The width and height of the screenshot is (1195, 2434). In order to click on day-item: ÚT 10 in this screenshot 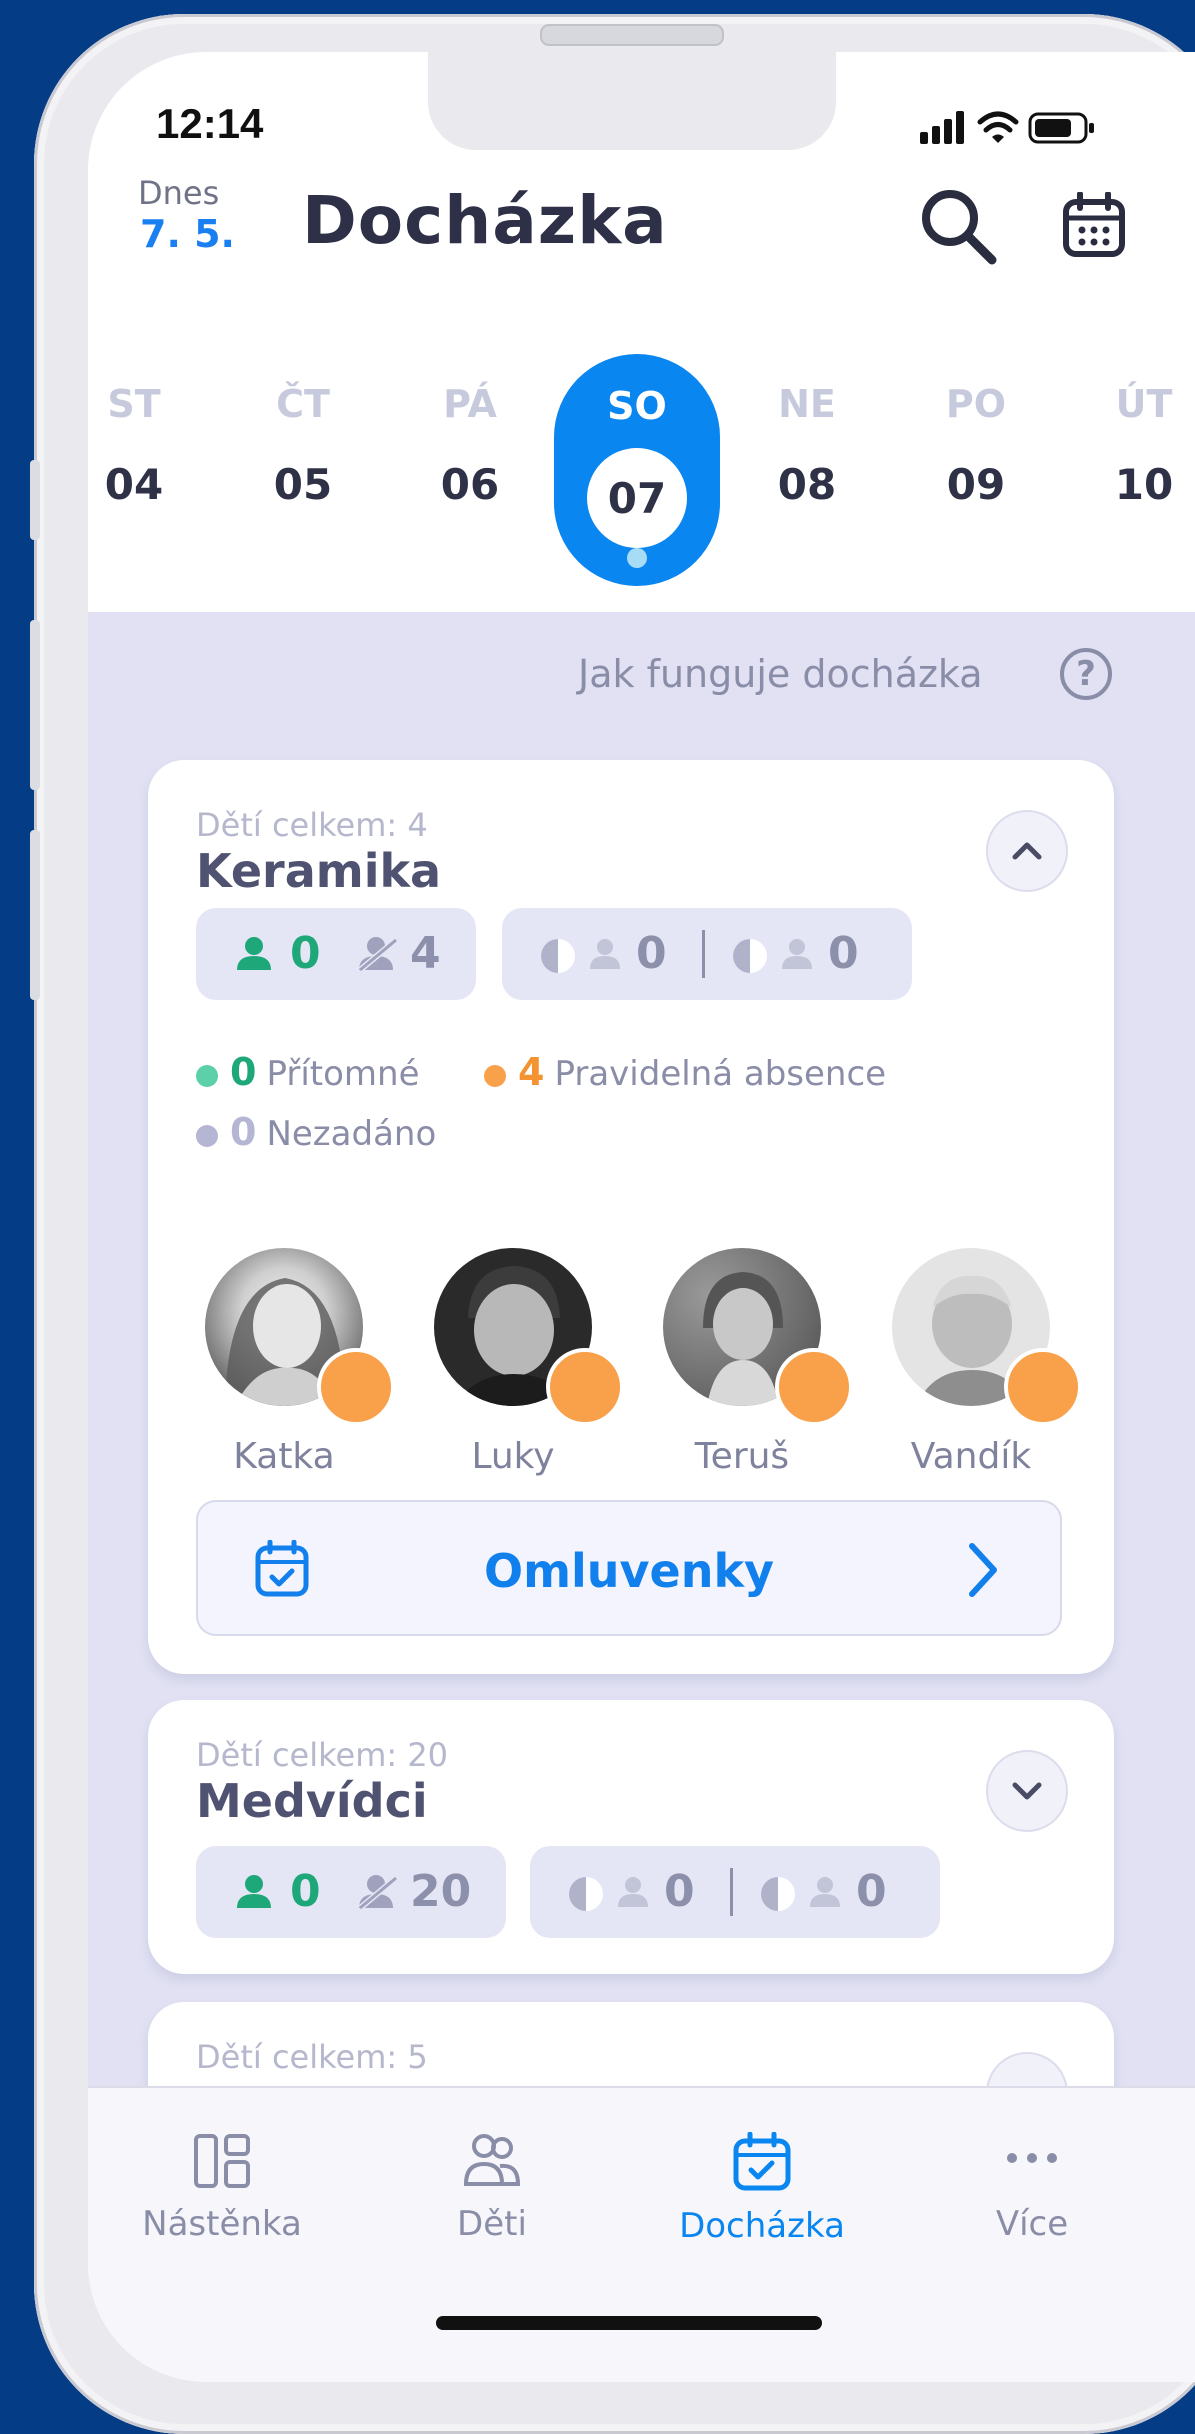, I will do `click(1139, 445)`.